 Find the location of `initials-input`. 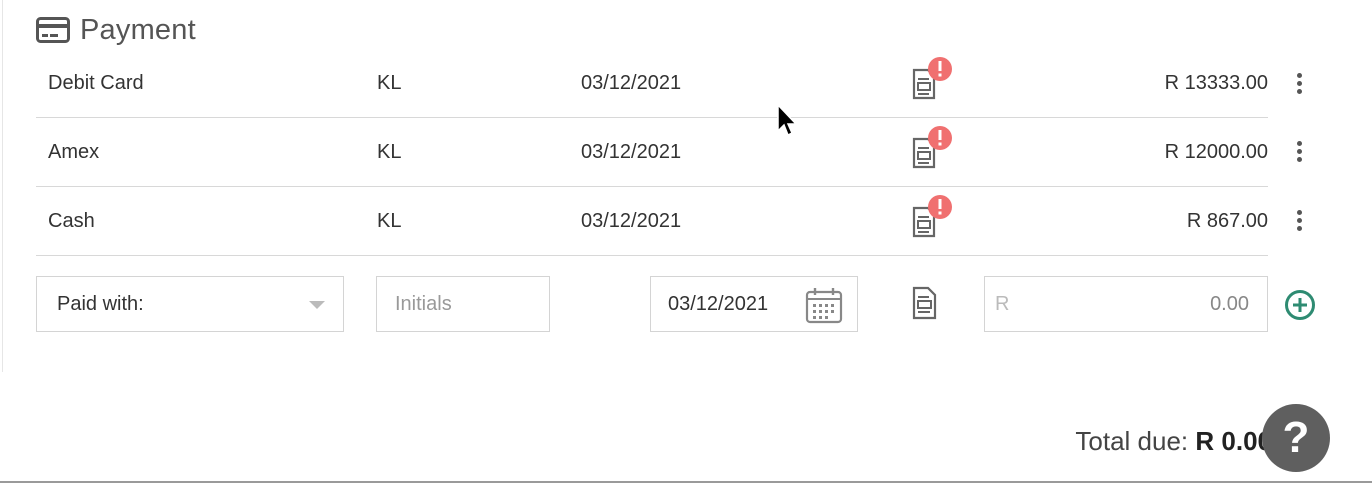

initials-input is located at coordinates (465, 304).